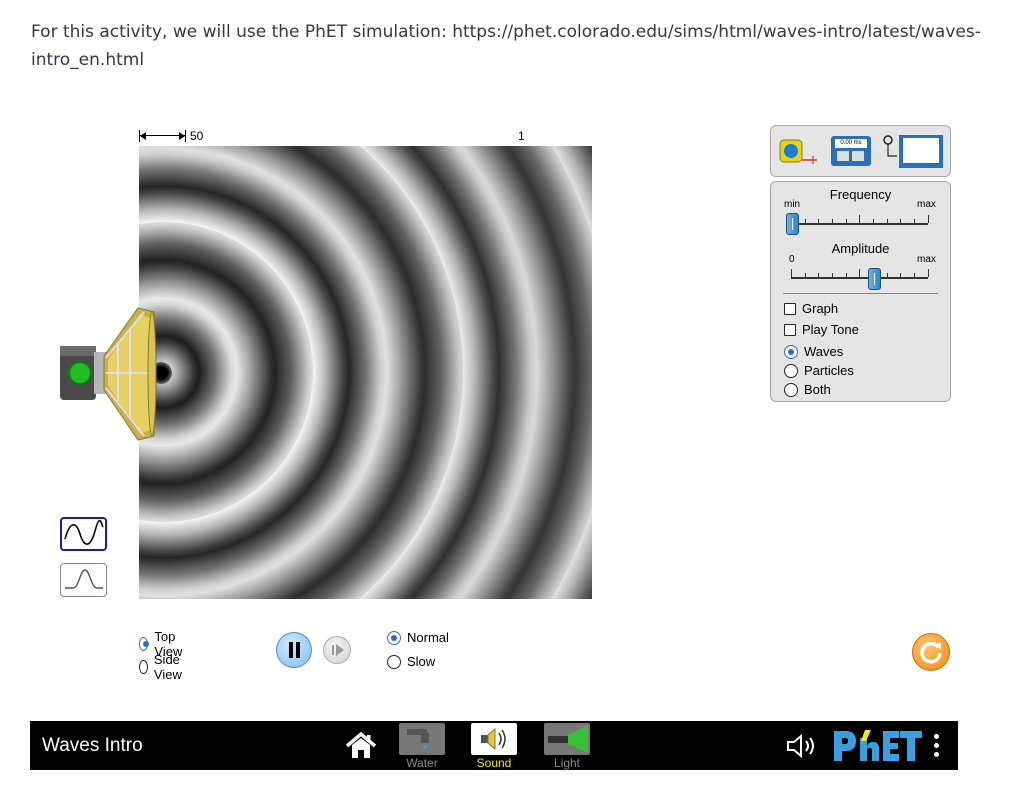  I want to click on measuring-tape-tool, so click(799, 151).